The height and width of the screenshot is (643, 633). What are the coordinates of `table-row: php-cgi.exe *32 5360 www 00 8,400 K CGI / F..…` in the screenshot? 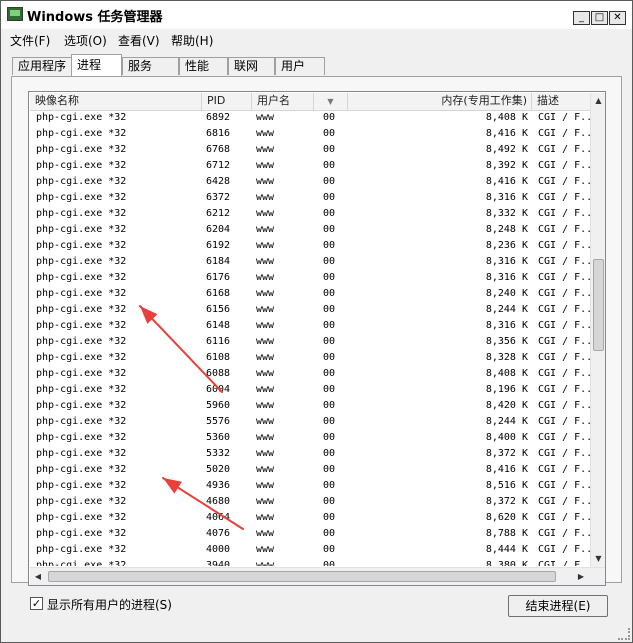 It's located at (310, 438).